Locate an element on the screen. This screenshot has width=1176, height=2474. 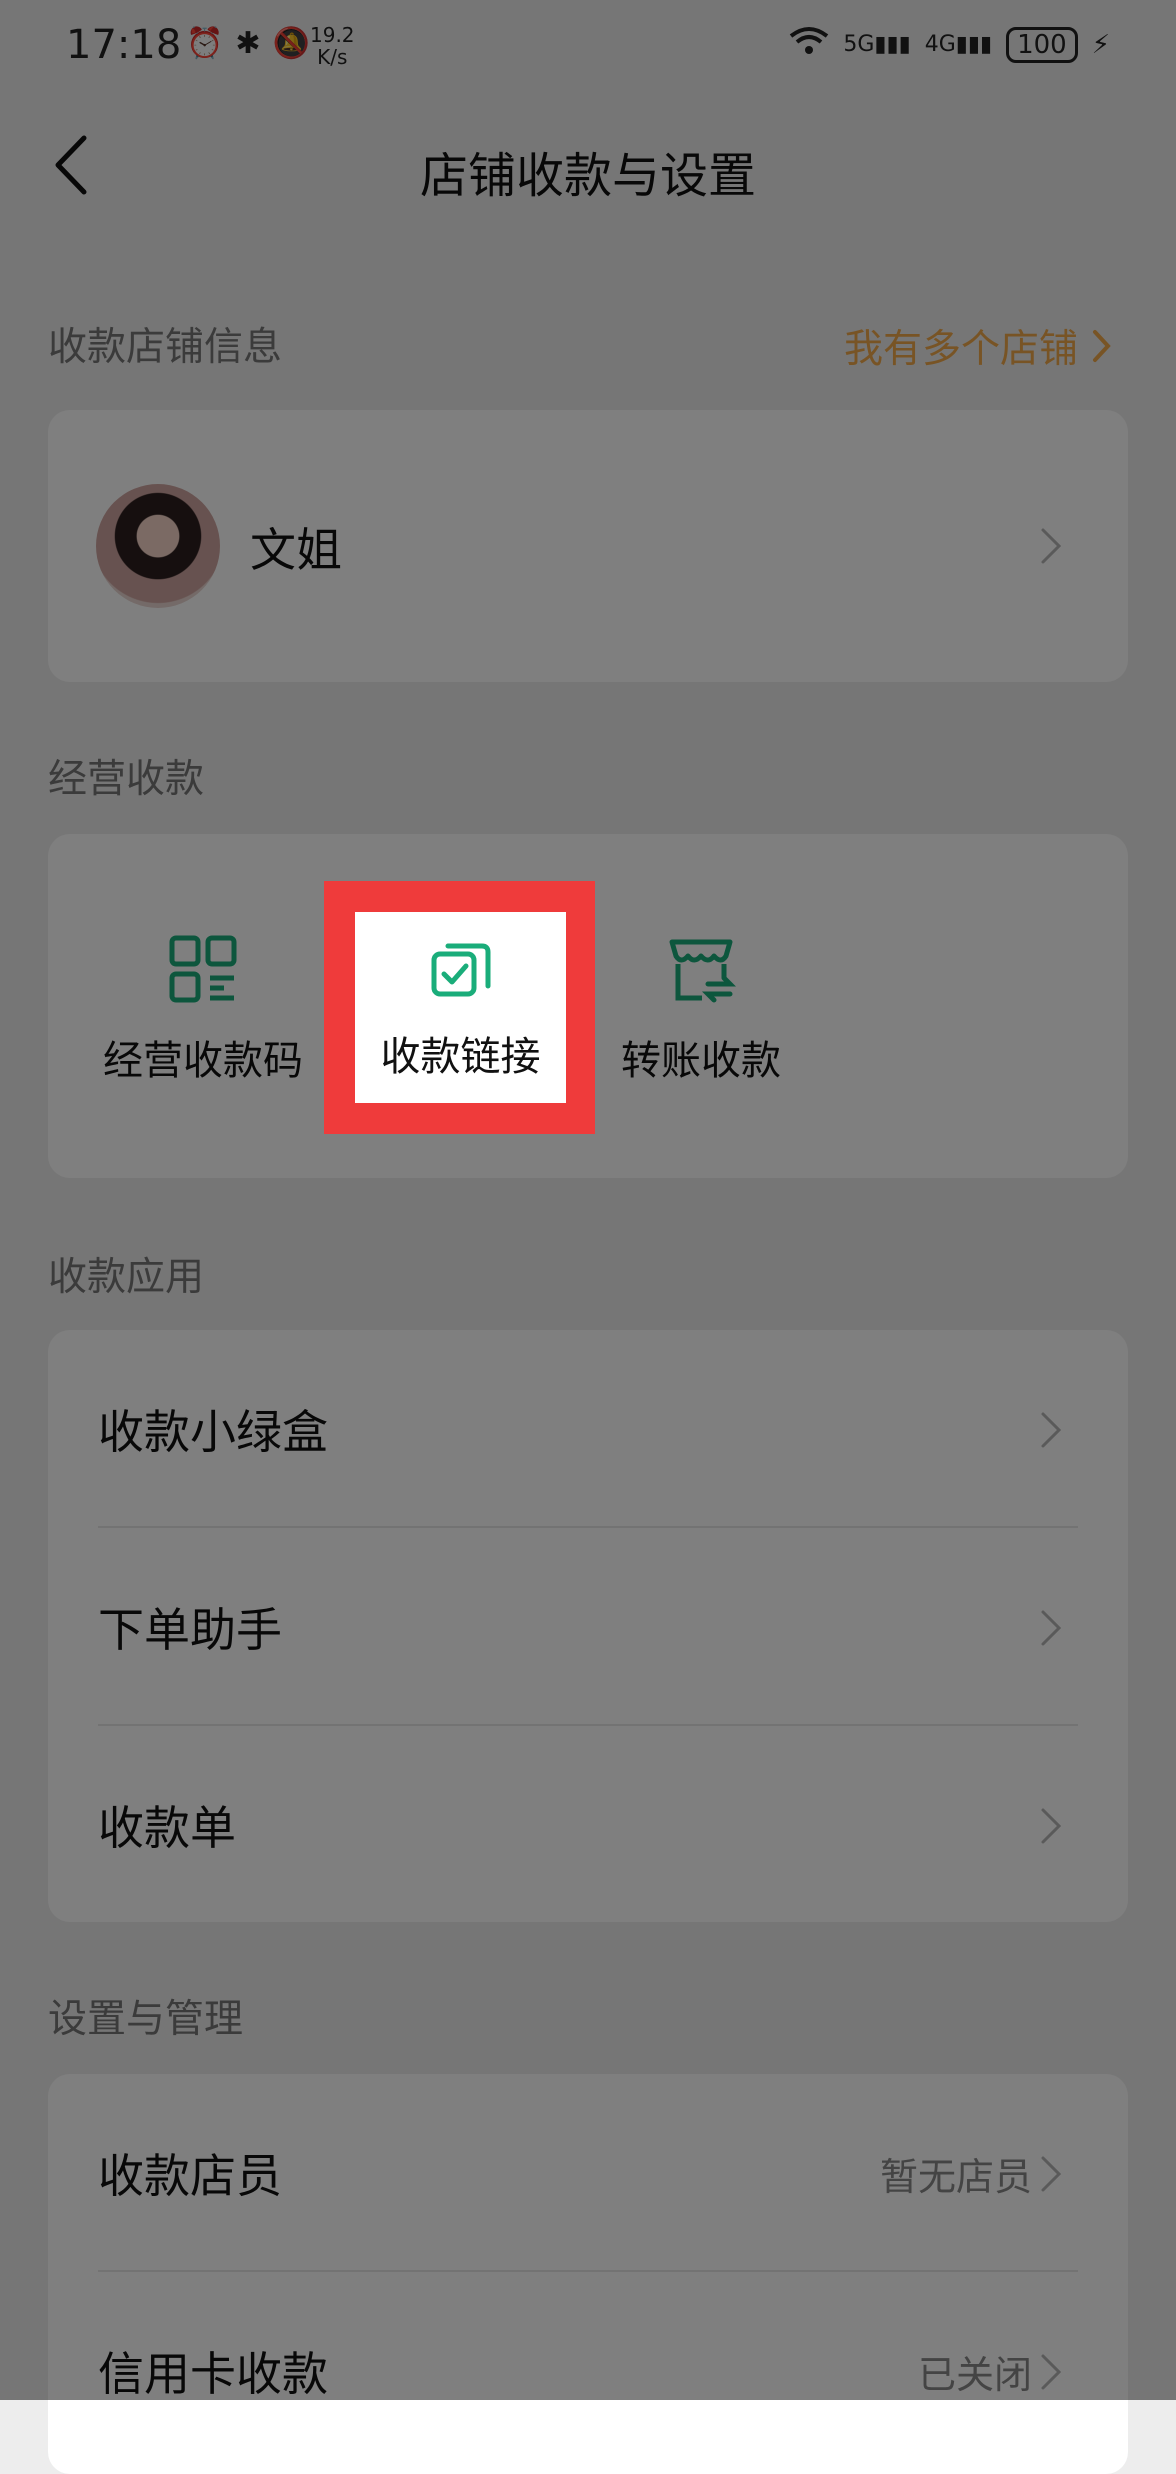
status-right-icons: 5G▮▮▮ 4G▮▮▮ 100 ⚡ is located at coordinates (949, 44).